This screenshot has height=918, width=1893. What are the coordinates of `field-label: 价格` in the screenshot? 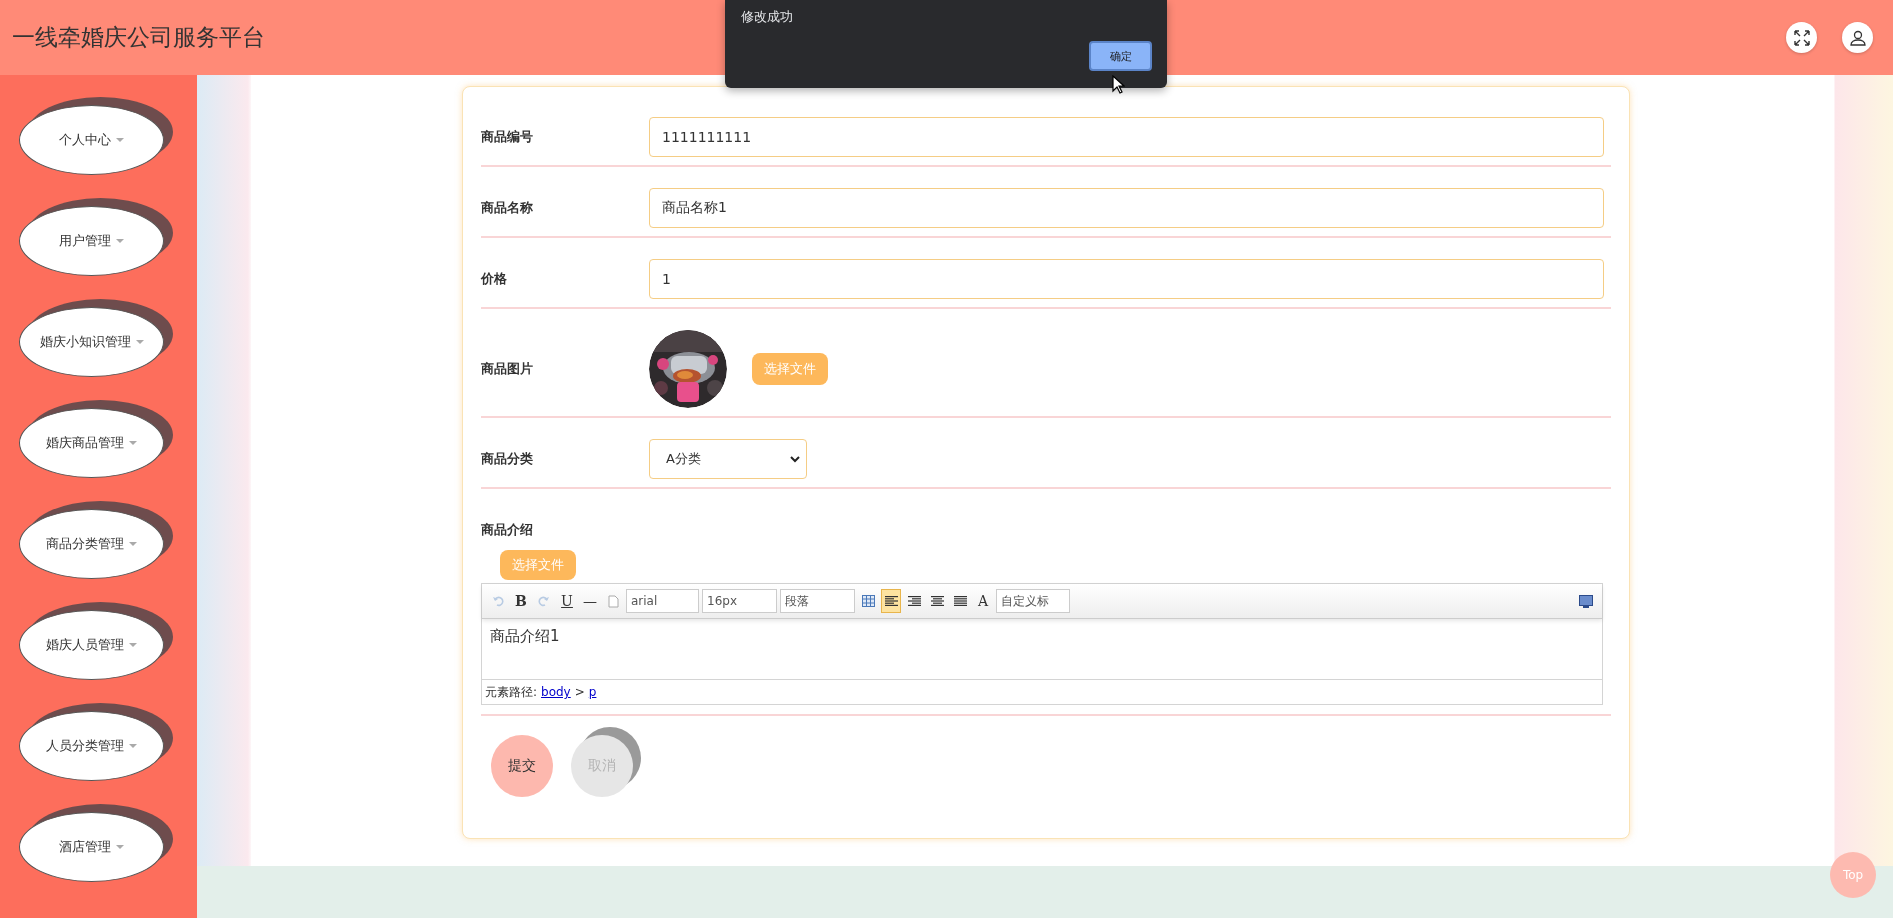 It's located at (494, 279).